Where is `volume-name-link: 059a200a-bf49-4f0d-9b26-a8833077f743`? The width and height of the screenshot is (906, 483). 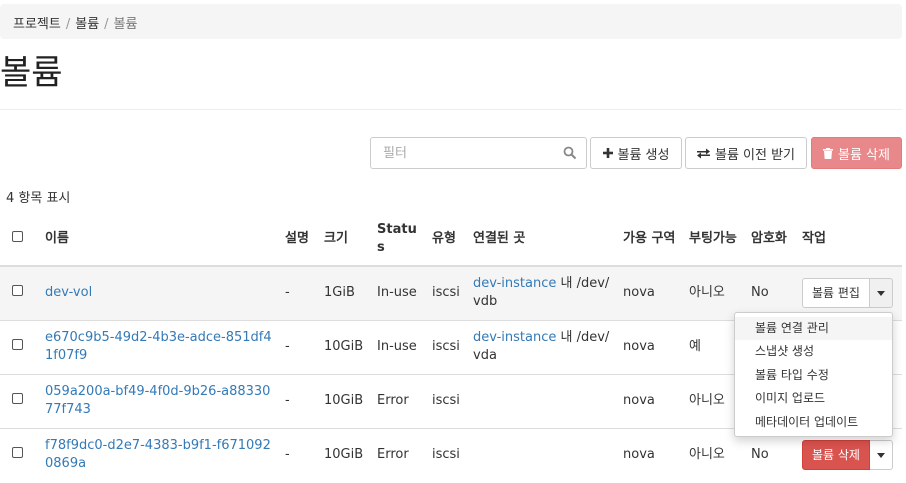 volume-name-link: 059a200a-bf49-4f0d-9b26-a8833077f743 is located at coordinates (157, 400).